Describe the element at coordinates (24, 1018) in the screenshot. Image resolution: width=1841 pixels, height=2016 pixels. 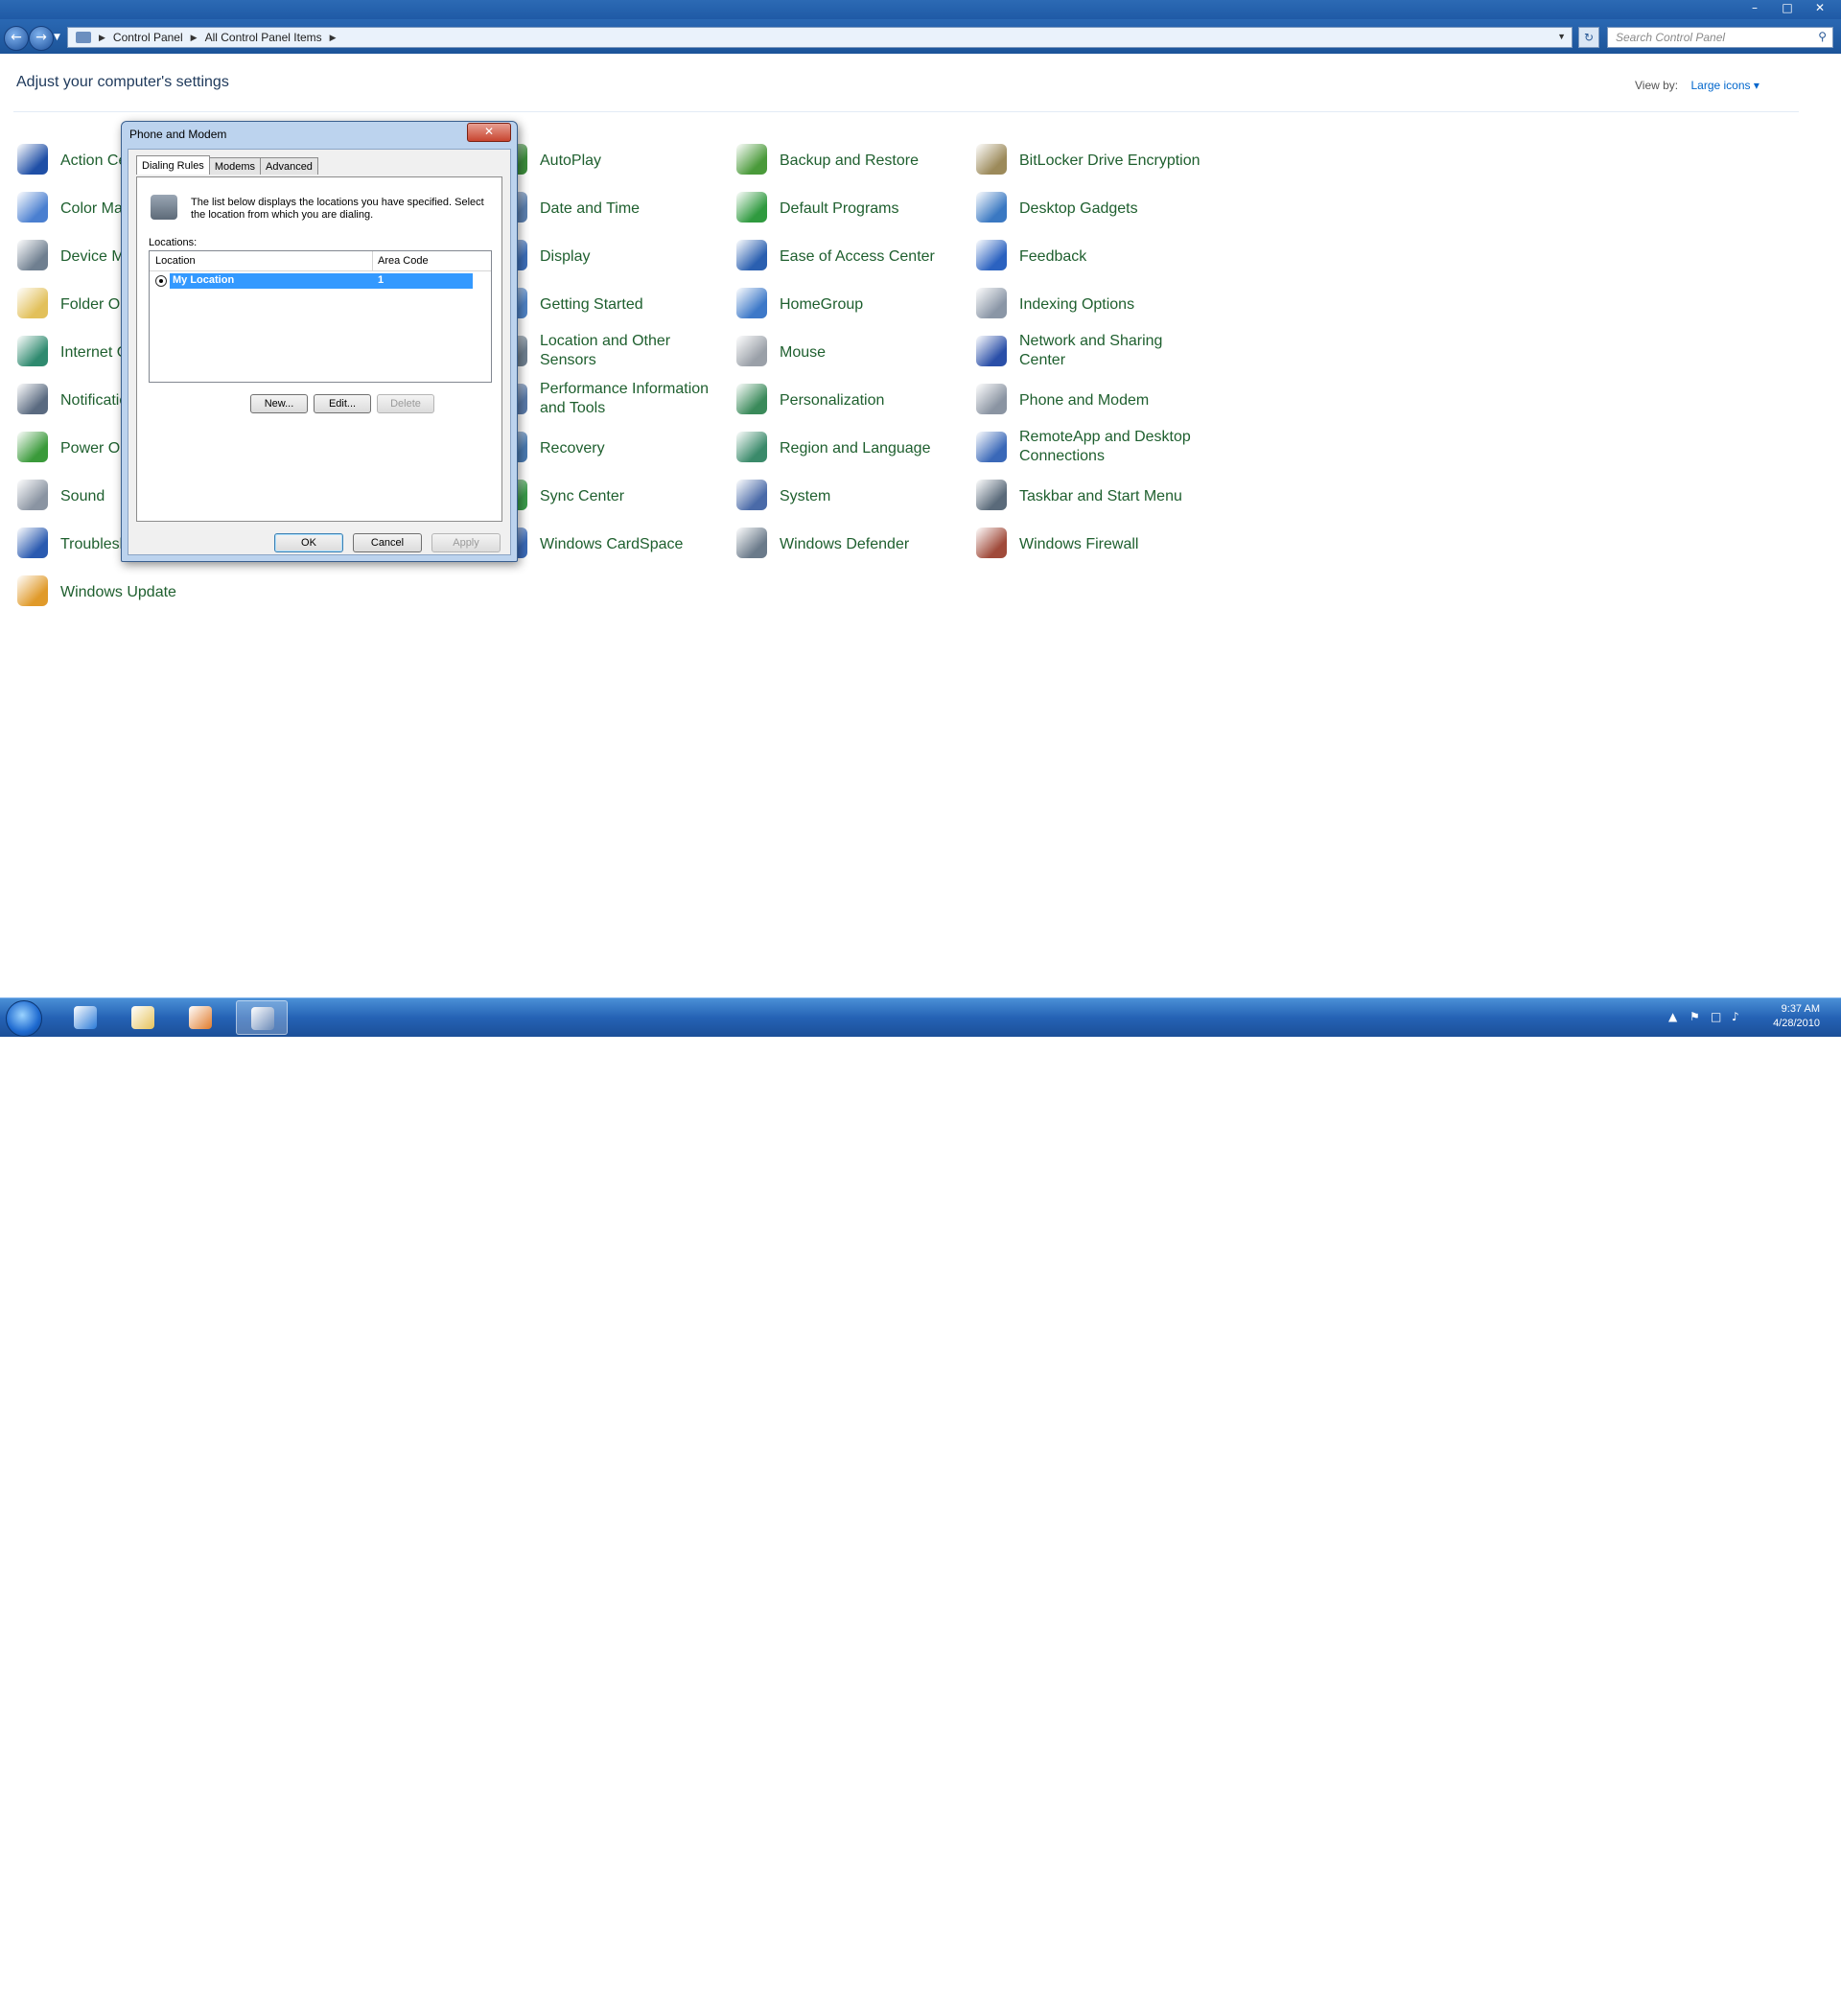
I see `windows-start-icon` at that location.